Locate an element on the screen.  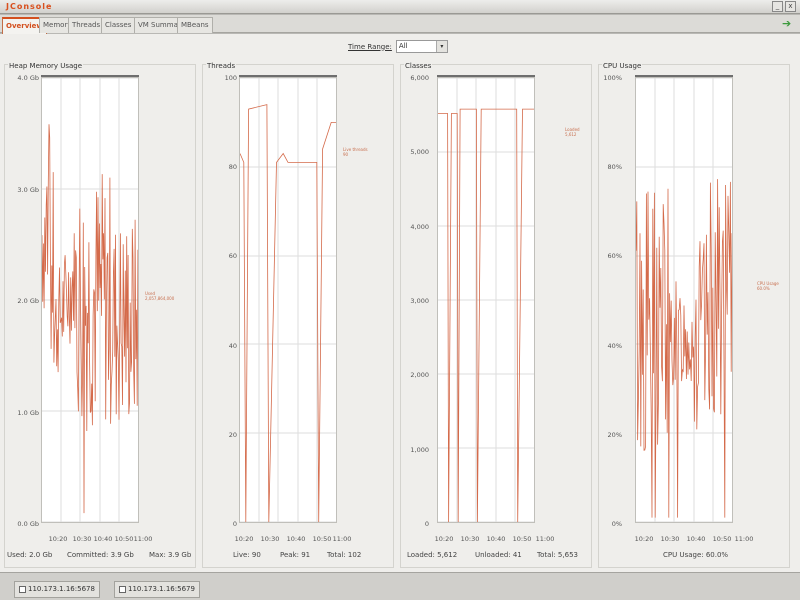
time-range-label: Time Range: is located at coordinates (370, 46).